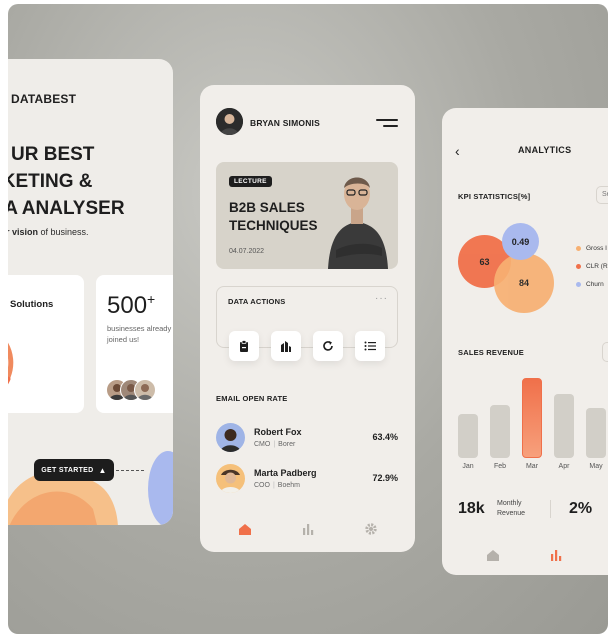  What do you see at coordinates (500, 466) in the screenshot?
I see `month-label: Feb` at bounding box center [500, 466].